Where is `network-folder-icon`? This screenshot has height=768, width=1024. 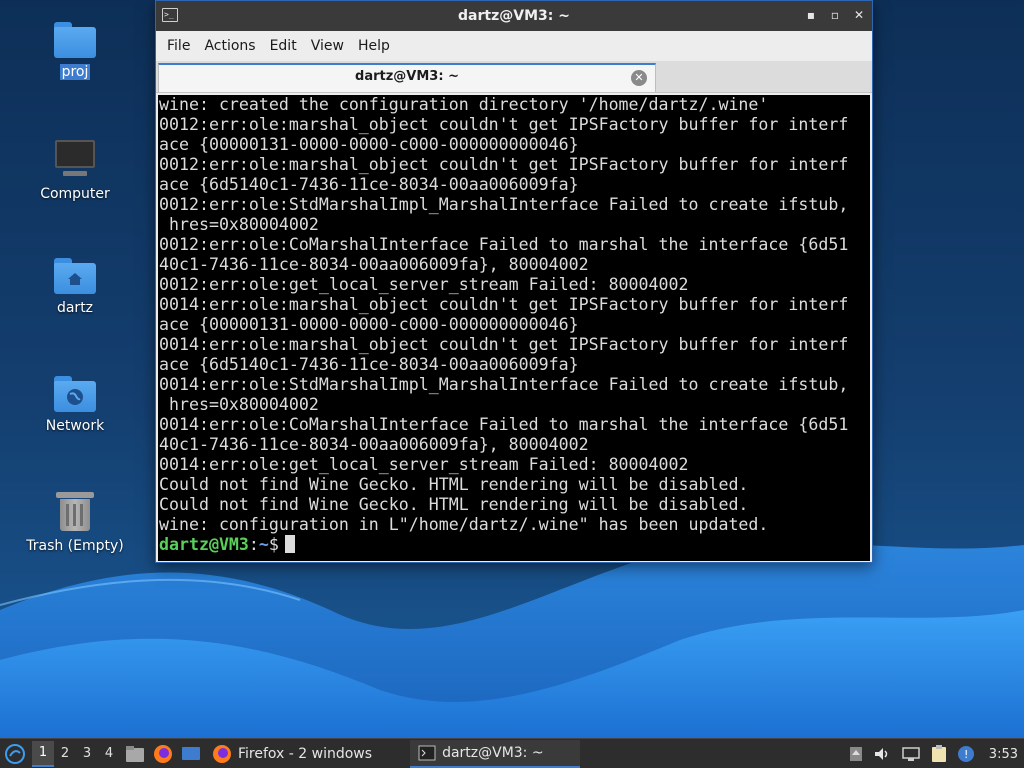
network-folder-icon is located at coordinates (75, 394).